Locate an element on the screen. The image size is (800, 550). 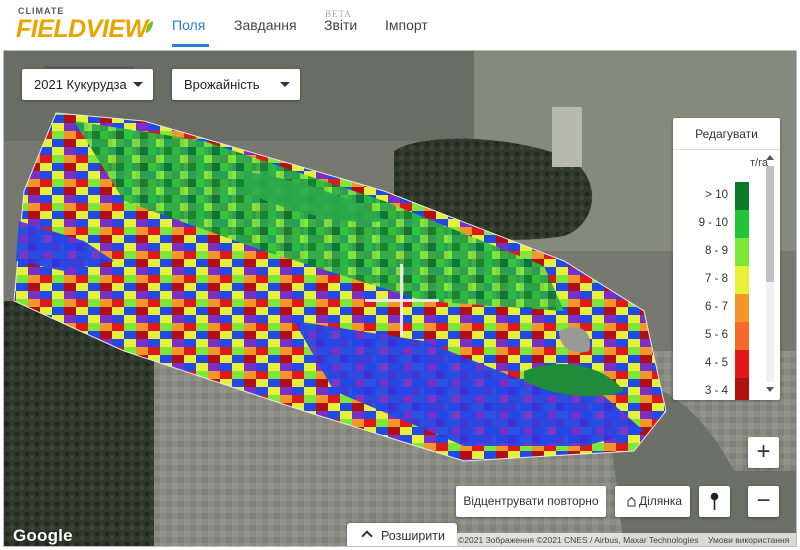
area-button: Ділянка is located at coordinates (652, 501).